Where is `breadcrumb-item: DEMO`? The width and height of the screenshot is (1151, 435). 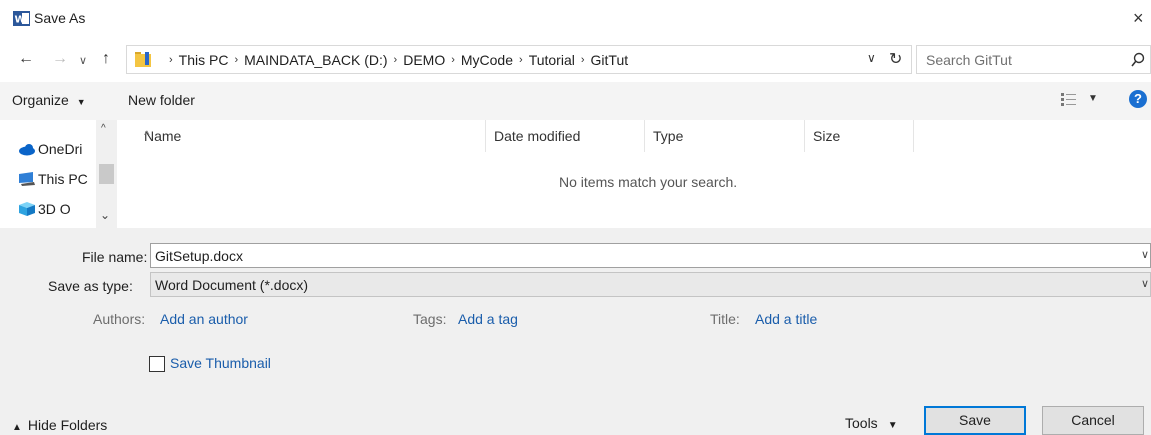
breadcrumb-item: DEMO is located at coordinates (424, 60).